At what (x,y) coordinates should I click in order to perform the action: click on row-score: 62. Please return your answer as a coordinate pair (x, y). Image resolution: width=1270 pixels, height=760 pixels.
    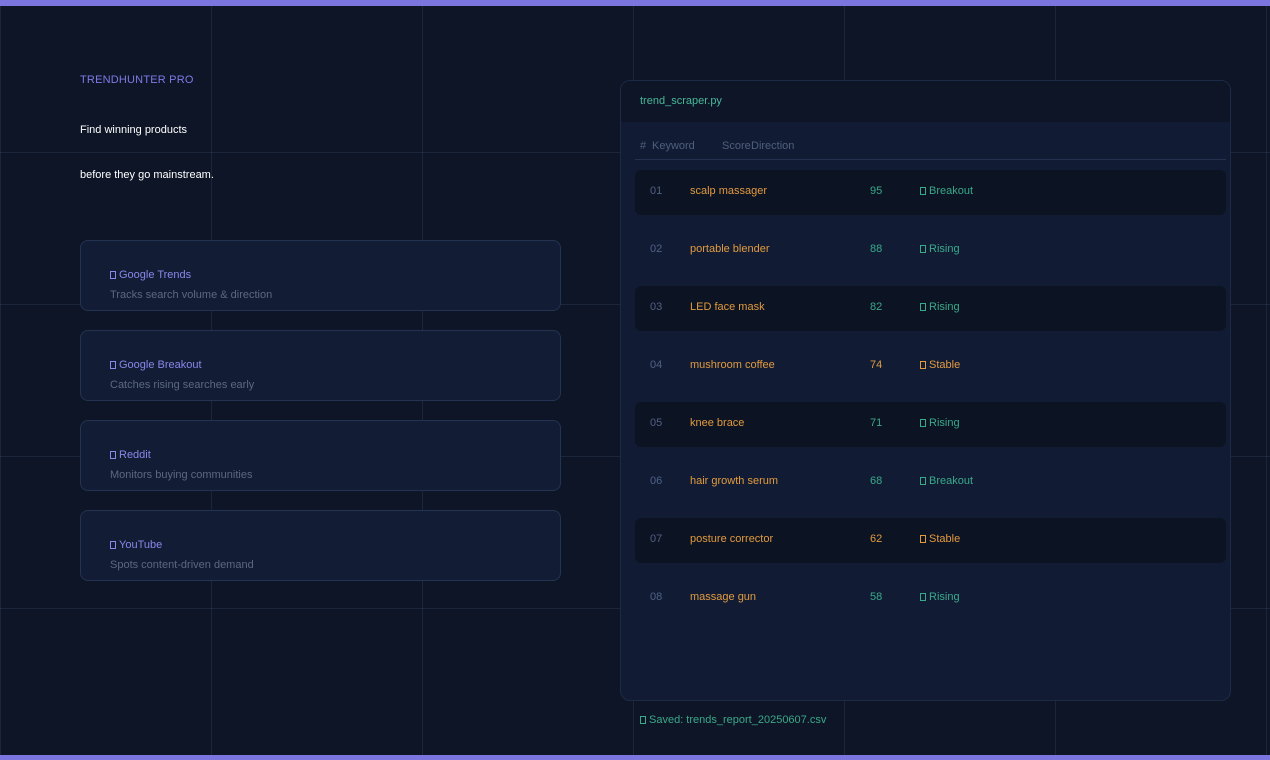
    Looking at the image, I should click on (876, 539).